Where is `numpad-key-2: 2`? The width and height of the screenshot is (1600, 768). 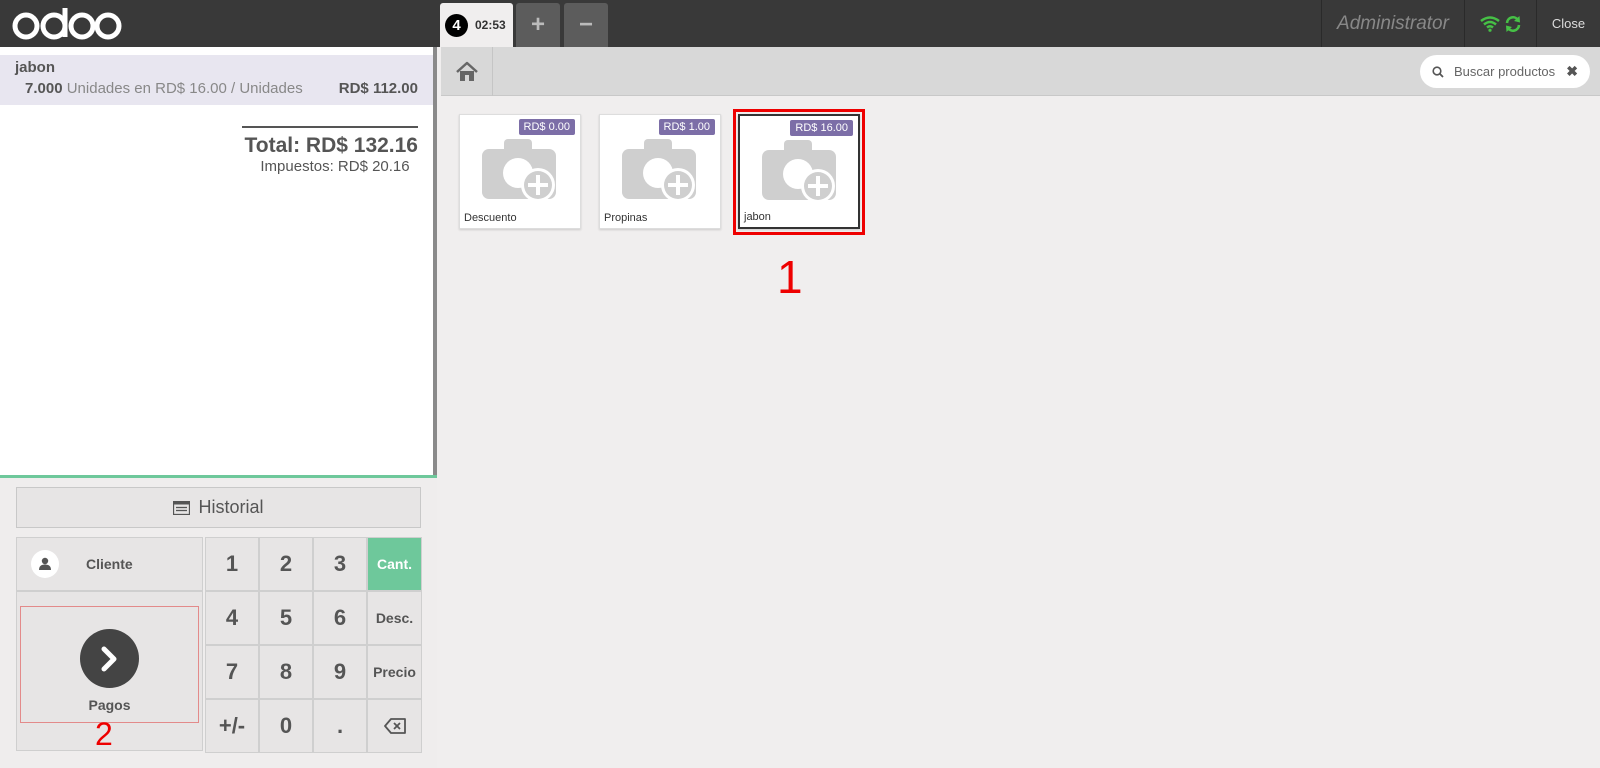
numpad-key-2: 2 is located at coordinates (286, 564).